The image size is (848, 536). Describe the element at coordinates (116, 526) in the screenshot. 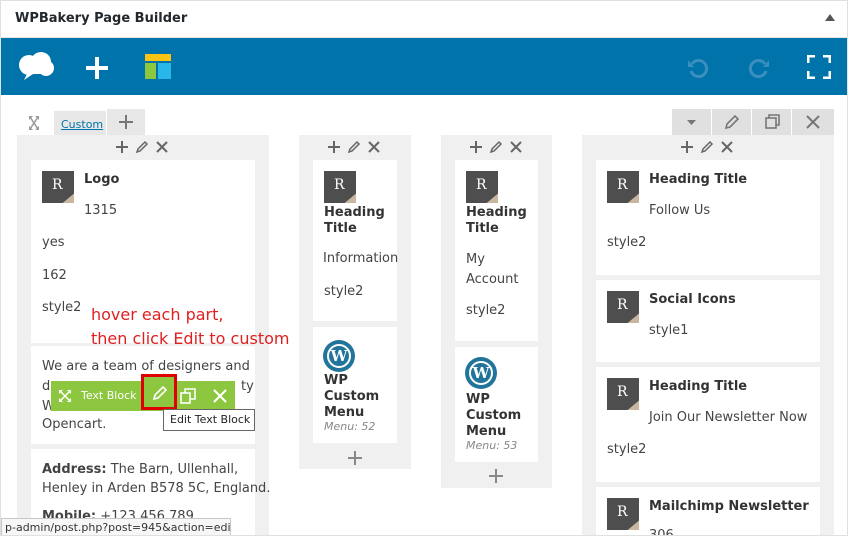

I see `status-bar-url: p-admin/post.php?post=945&action=edit#` at that location.